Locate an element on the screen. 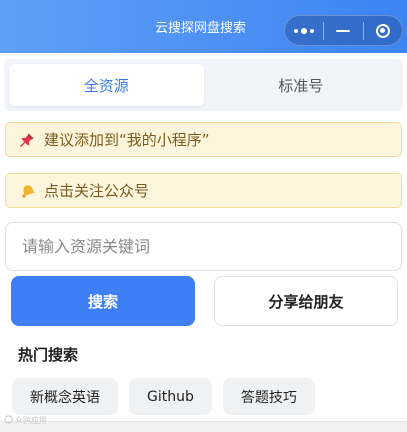 The height and width of the screenshot is (432, 407). minimize-button is located at coordinates (343, 30).